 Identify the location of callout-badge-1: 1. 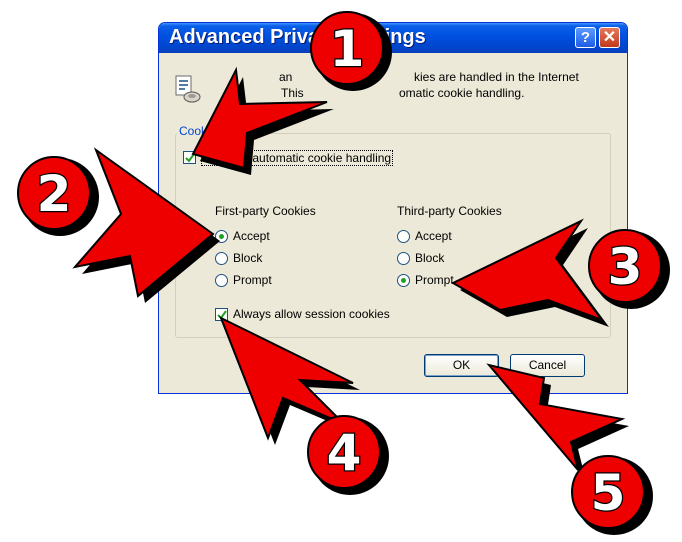
(351, 51).